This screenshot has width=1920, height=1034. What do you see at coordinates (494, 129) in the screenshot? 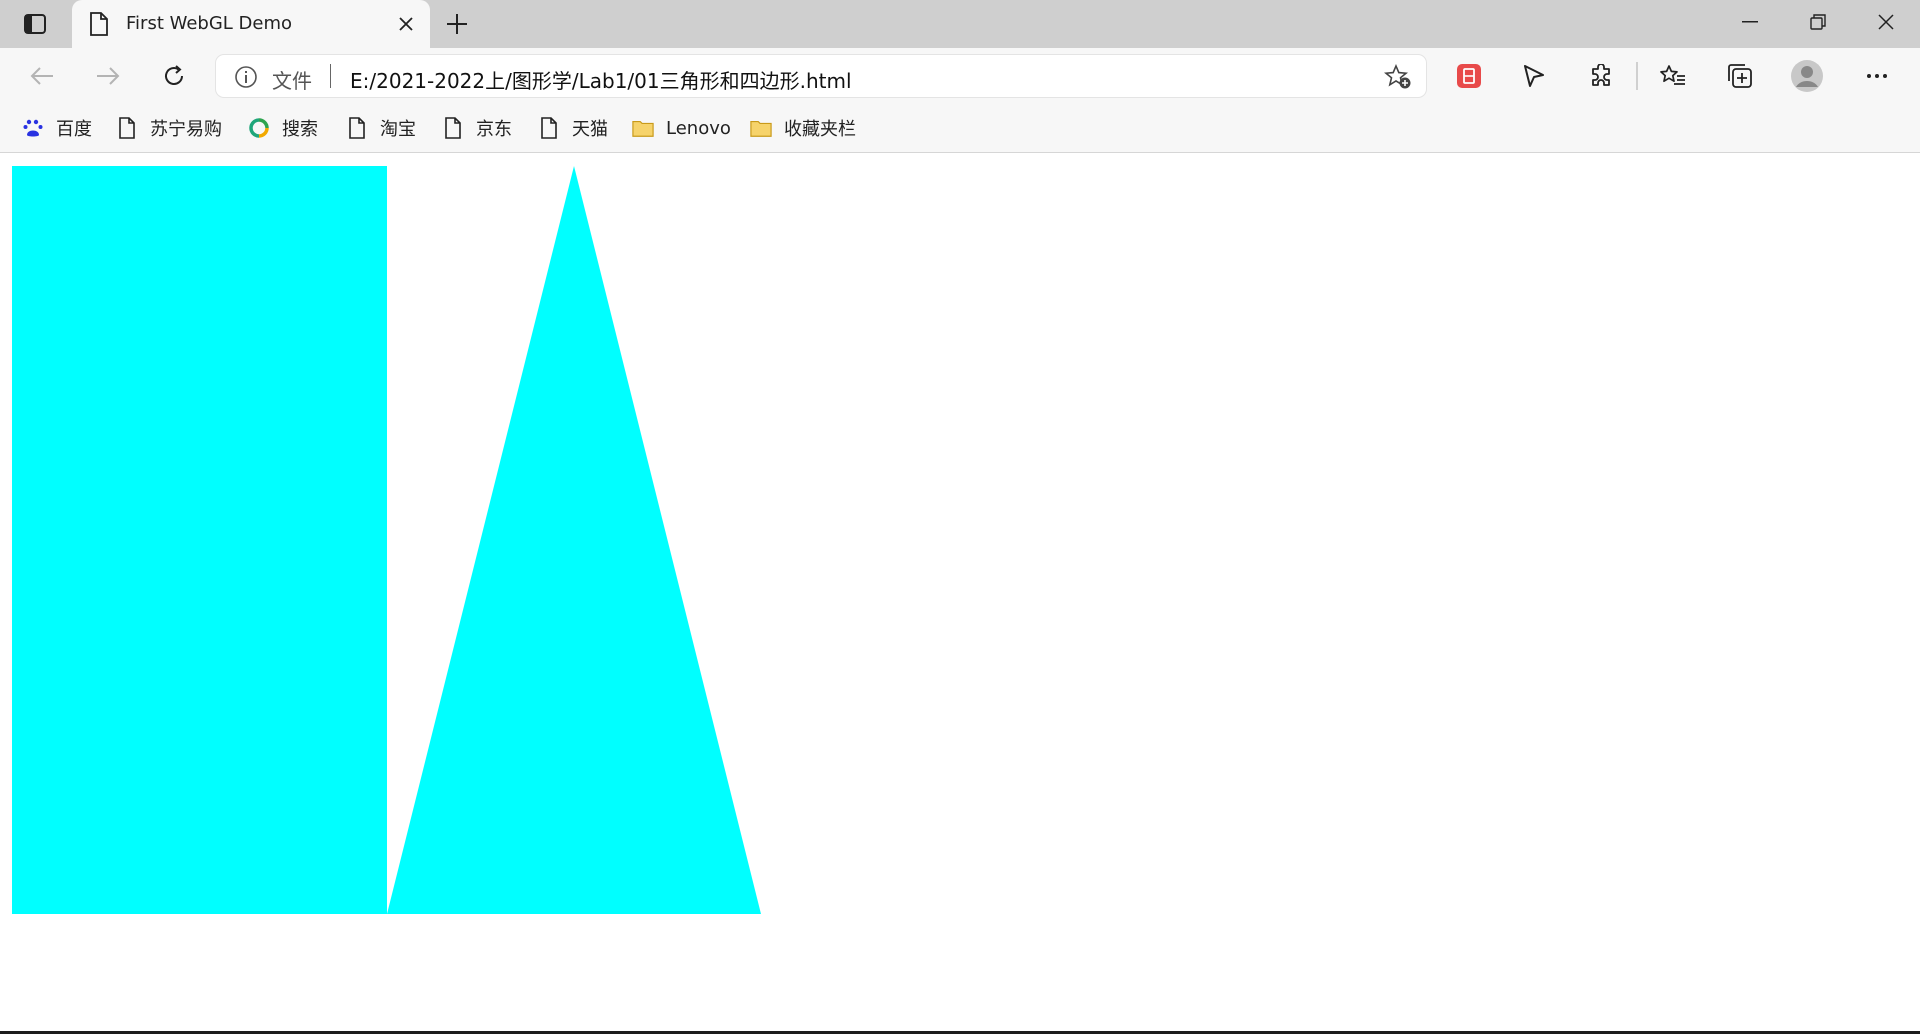
I see `bookmark-label: 京东` at bounding box center [494, 129].